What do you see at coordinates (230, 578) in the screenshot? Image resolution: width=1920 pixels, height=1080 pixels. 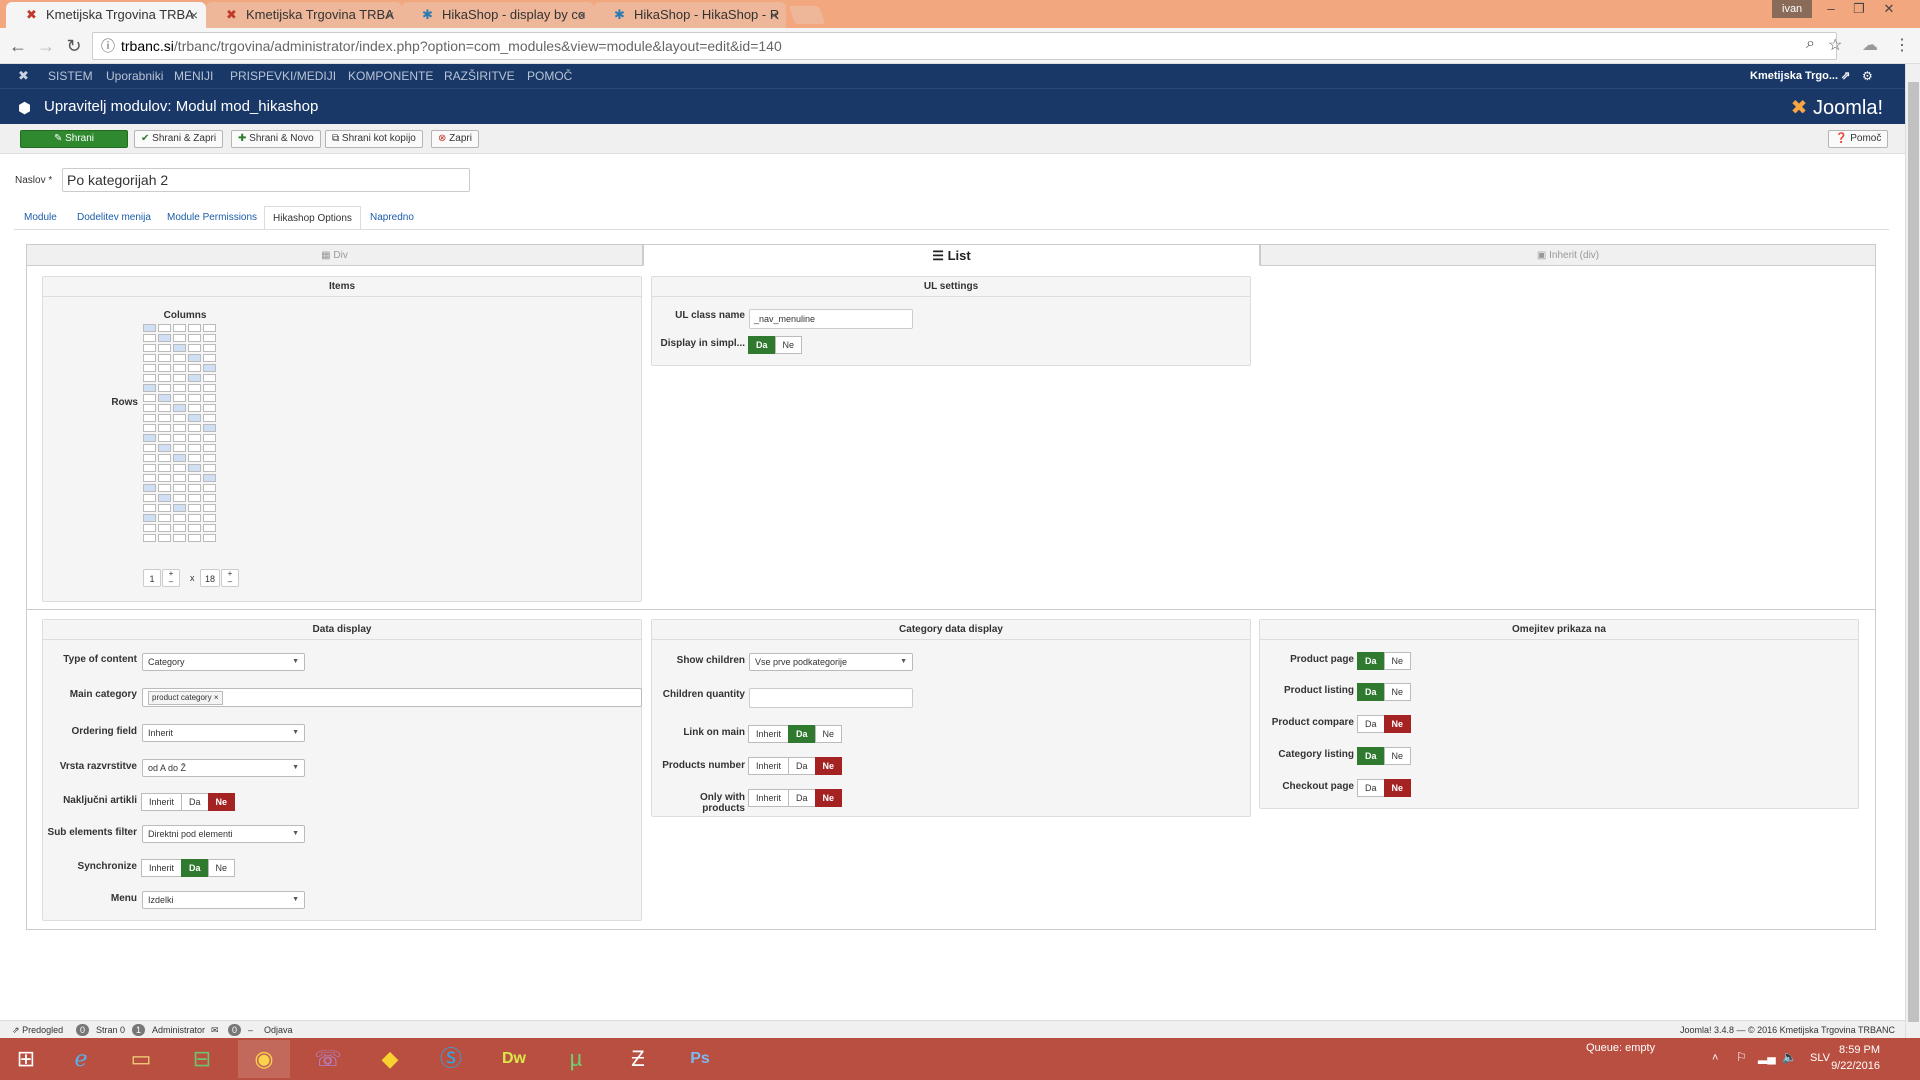 I see `rows-stepper: + –` at bounding box center [230, 578].